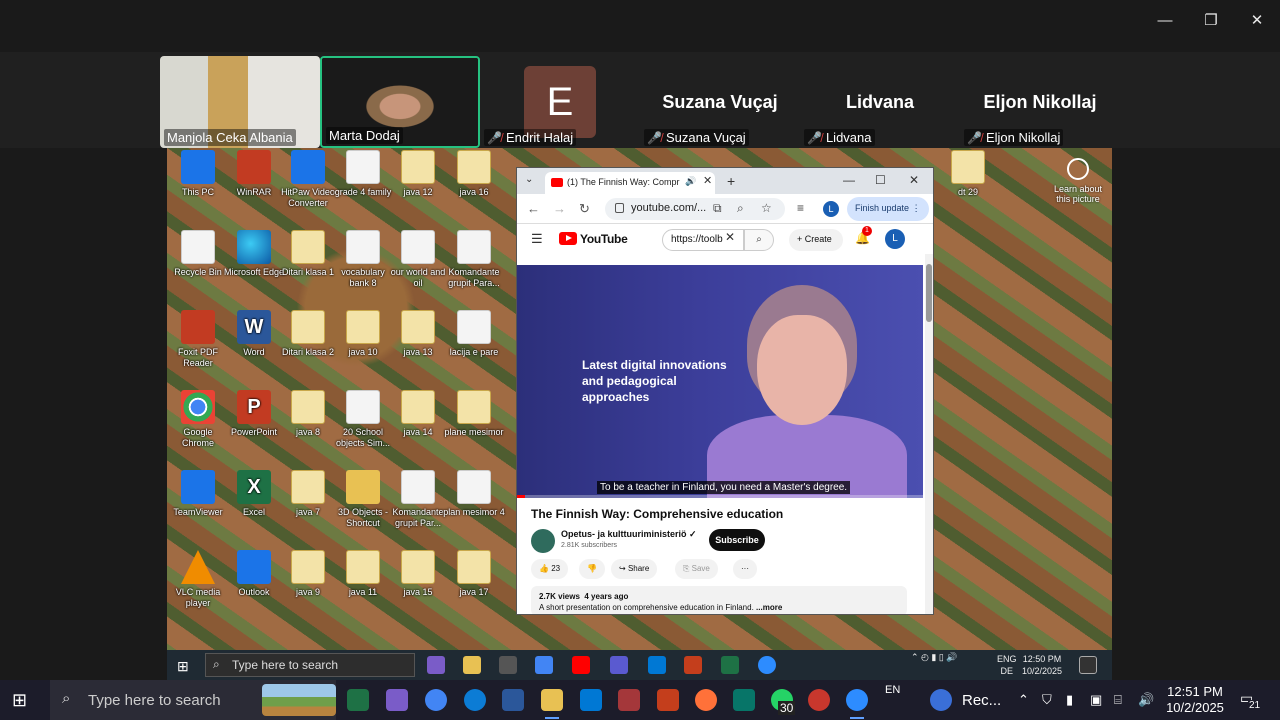  I want to click on browser-close-button: ✕, so click(914, 180).